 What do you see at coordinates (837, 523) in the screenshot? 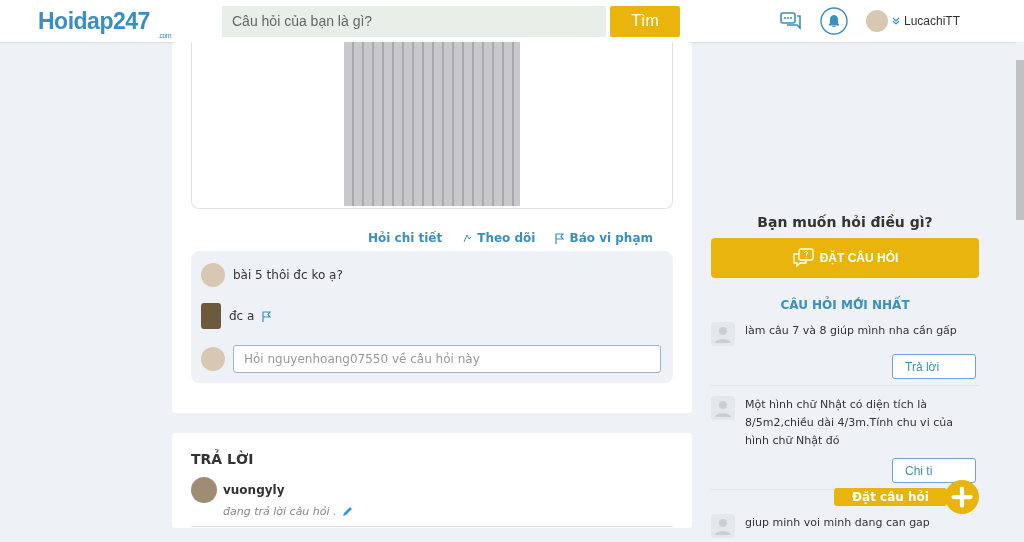
I see `question-text: giup minh voi minh dang can gap` at bounding box center [837, 523].